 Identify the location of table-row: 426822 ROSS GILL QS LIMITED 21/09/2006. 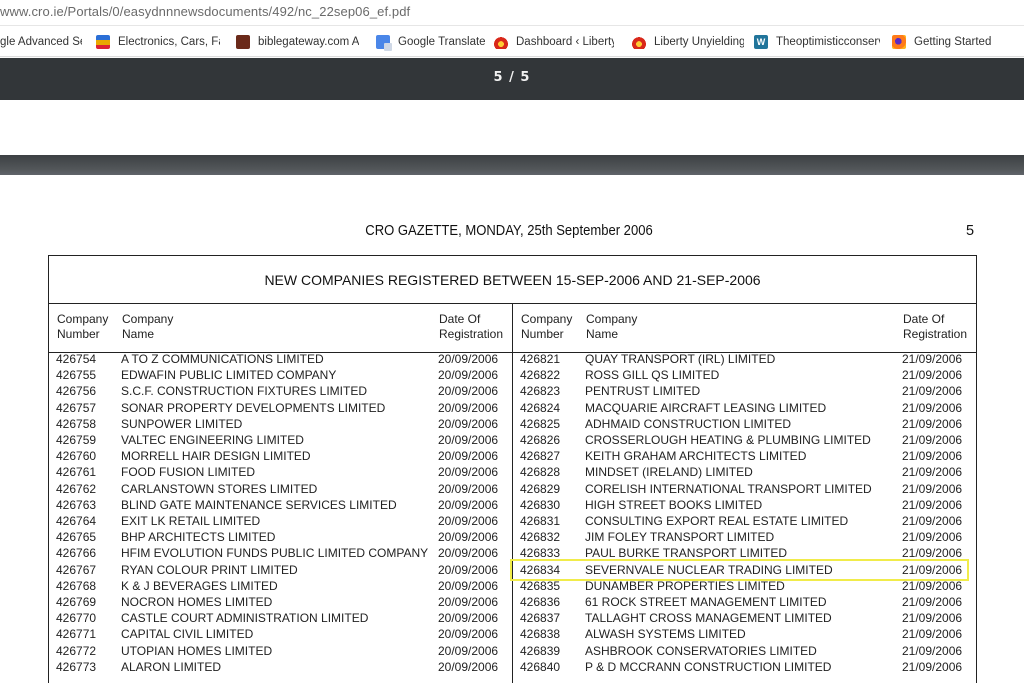
(747, 376).